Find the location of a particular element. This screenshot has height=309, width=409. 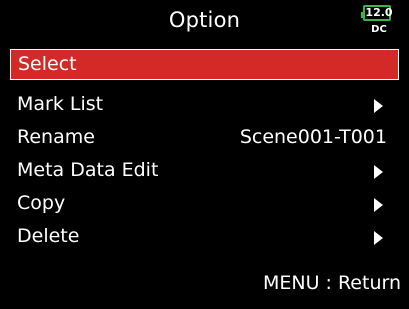

menu-item-mark-list: Mark List is located at coordinates (204, 105).